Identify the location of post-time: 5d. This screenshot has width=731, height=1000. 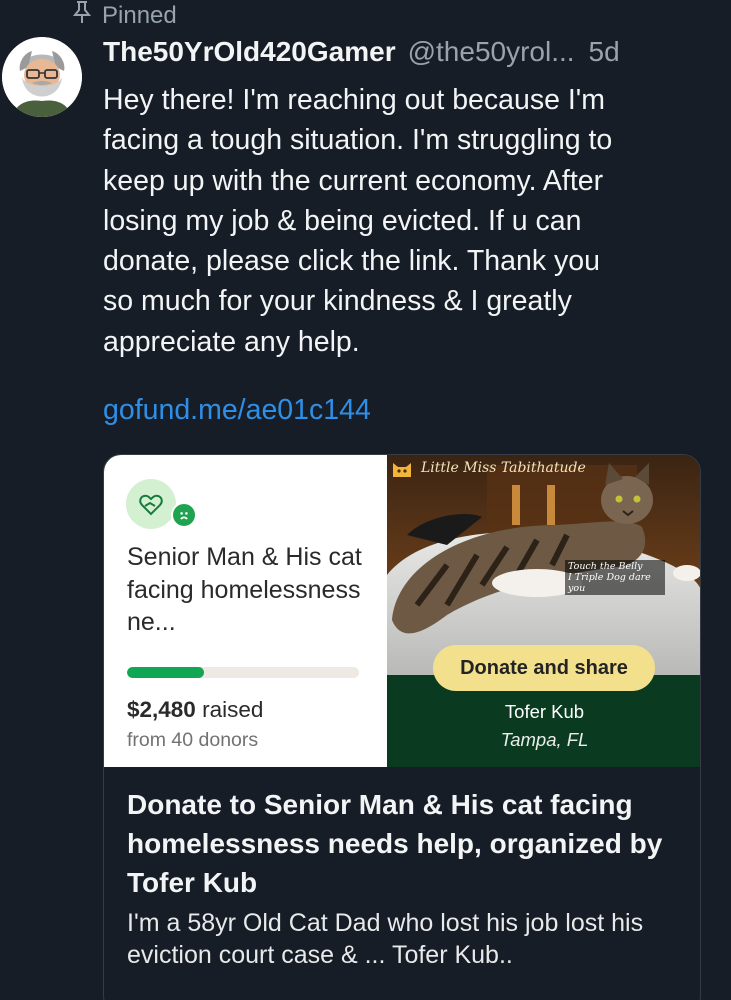
(604, 52).